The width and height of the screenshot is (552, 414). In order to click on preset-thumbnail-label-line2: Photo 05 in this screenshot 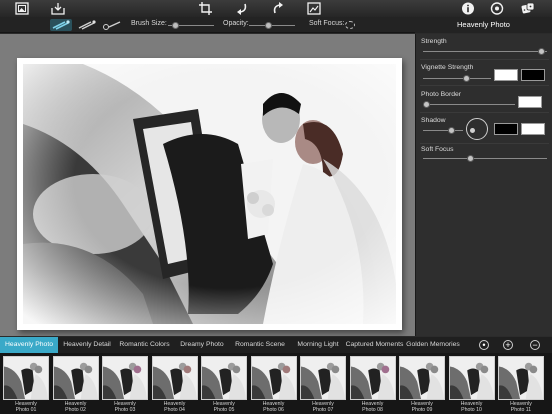, I will do `click(224, 410)`.